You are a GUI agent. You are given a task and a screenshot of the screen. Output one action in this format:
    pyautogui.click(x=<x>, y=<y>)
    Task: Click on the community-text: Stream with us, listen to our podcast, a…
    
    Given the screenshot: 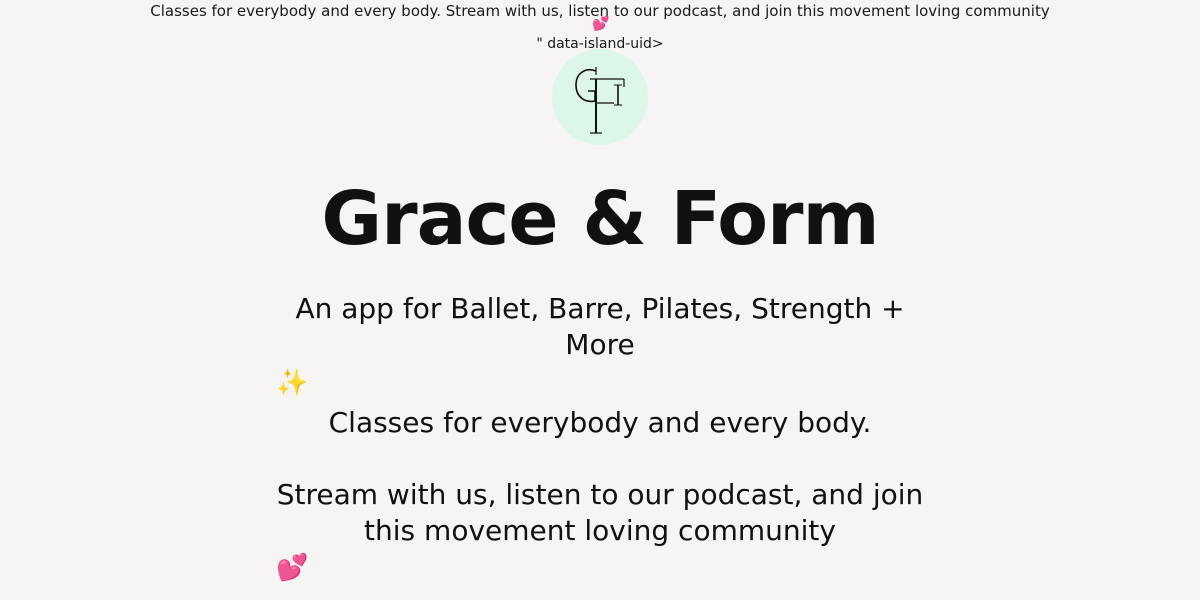 What is the action you would take?
    pyautogui.click(x=600, y=512)
    